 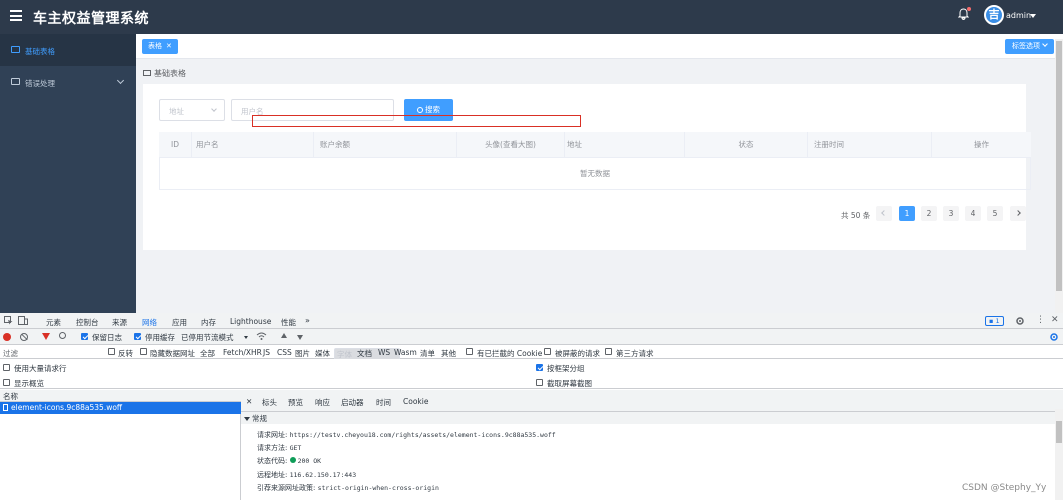 What do you see at coordinates (1020, 322) in the screenshot?
I see `gear-icon` at bounding box center [1020, 322].